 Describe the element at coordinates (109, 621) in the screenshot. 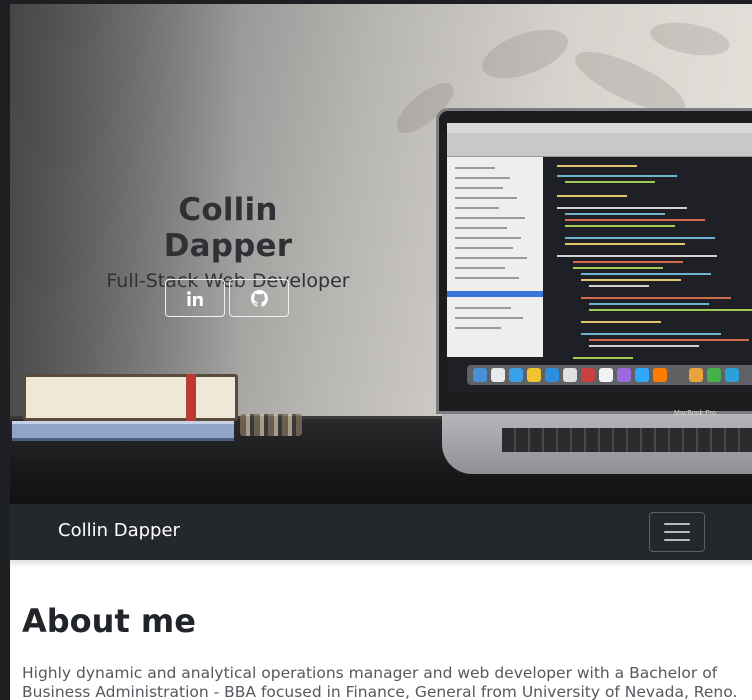

I see `about-title: About me` at that location.